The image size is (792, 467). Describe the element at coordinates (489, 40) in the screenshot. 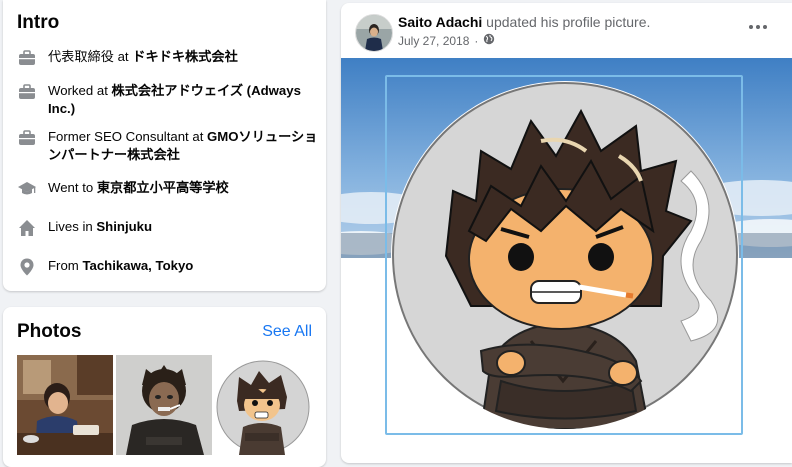

I see `globe-icon` at that location.